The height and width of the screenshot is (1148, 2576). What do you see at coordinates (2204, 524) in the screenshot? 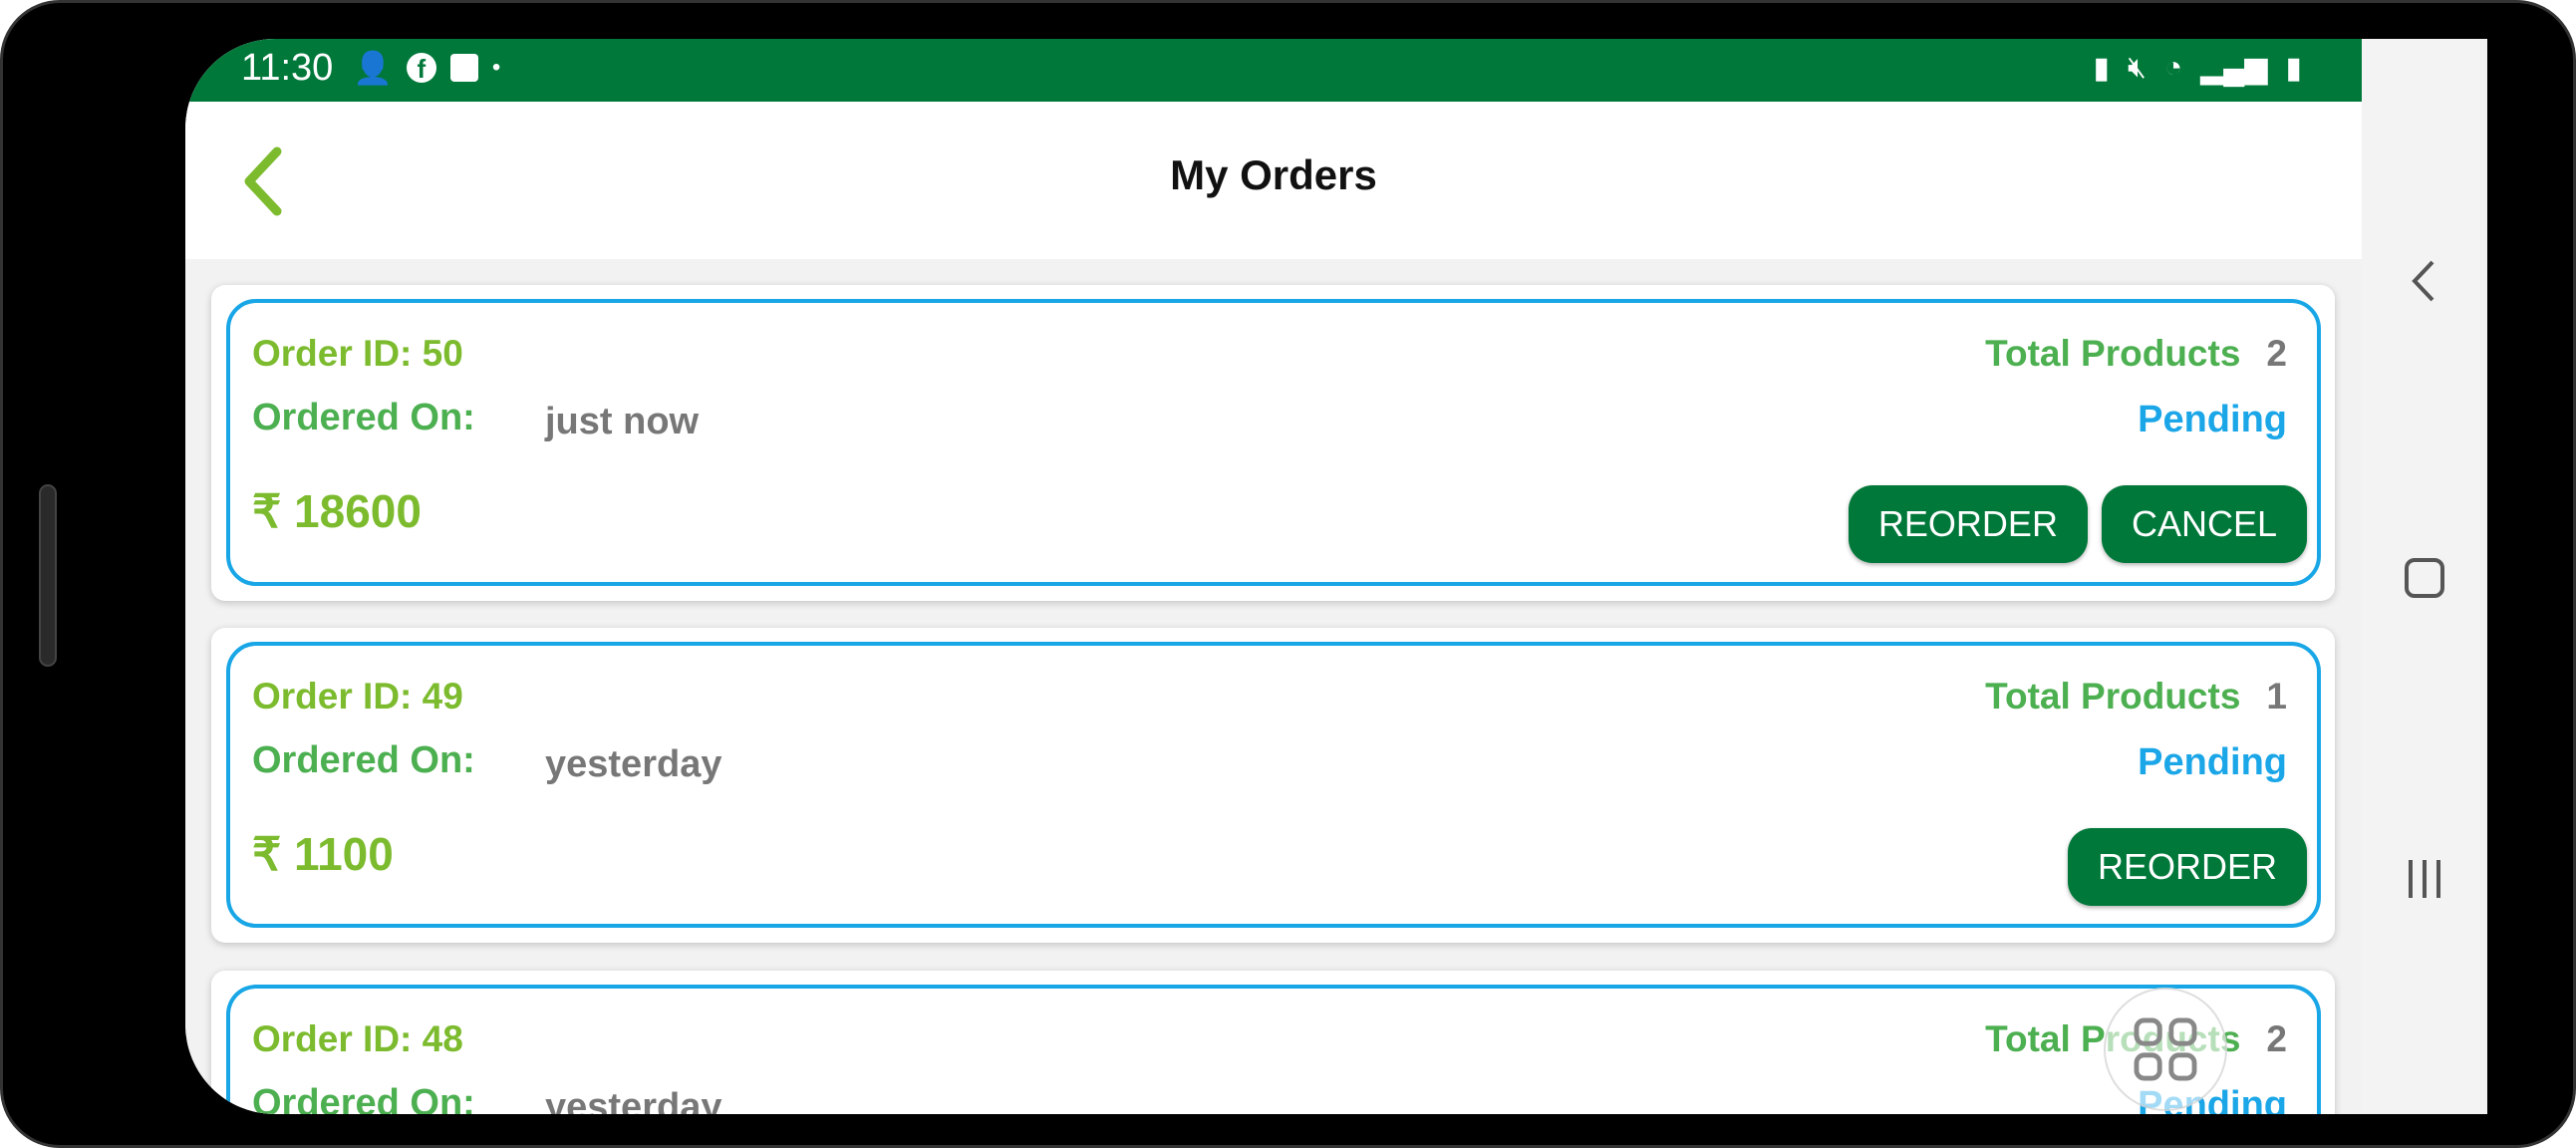
I see `cancel-button: CANCEL` at bounding box center [2204, 524].